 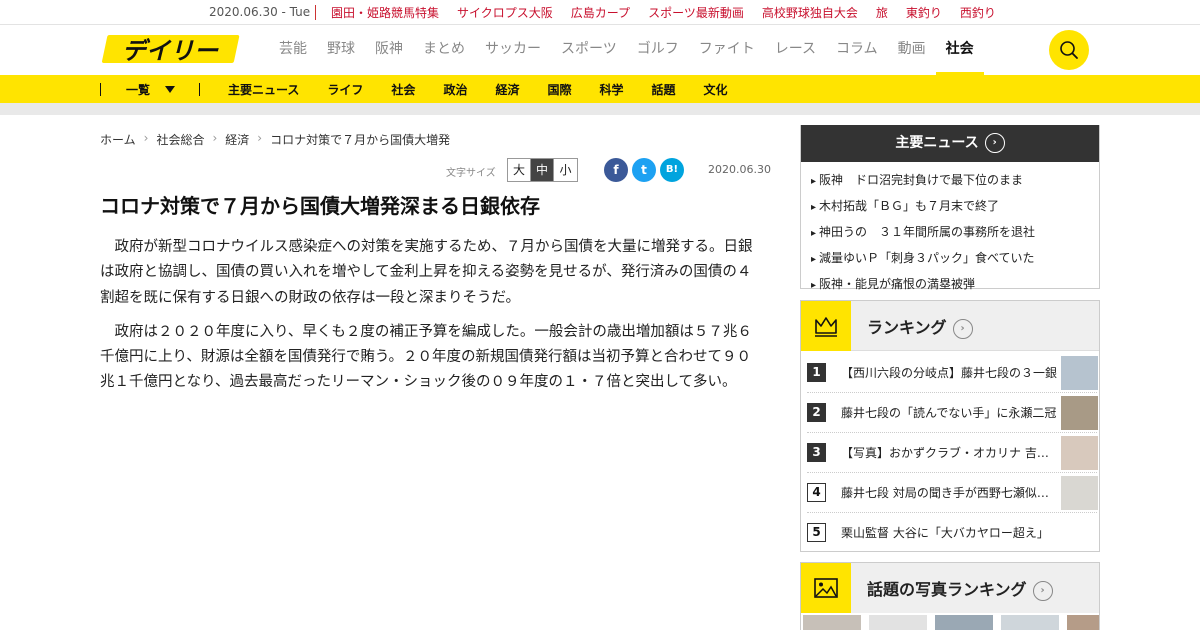 What do you see at coordinates (857, 50) in the screenshot?
I see `nav-column: コラム` at bounding box center [857, 50].